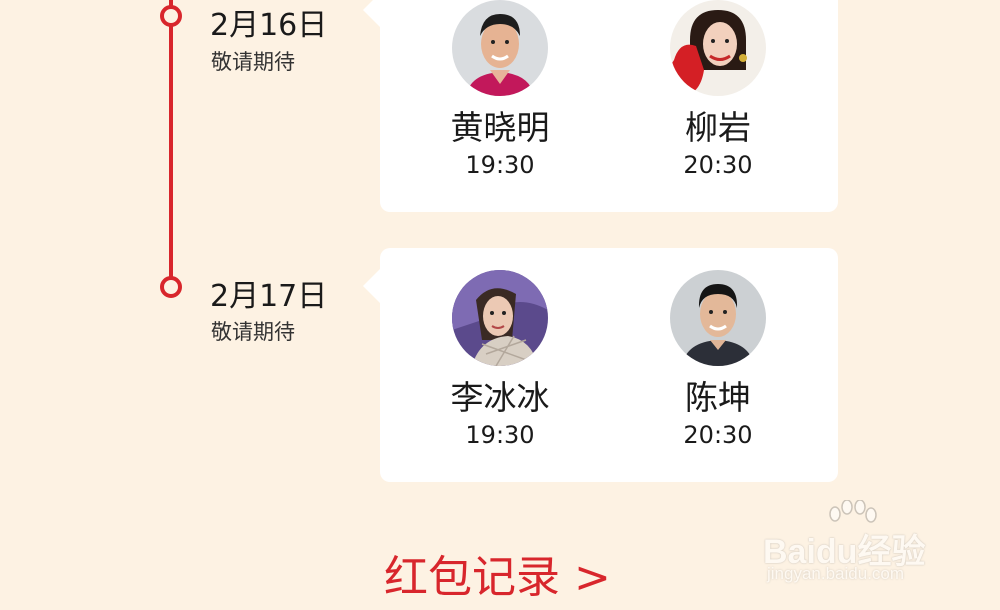  What do you see at coordinates (253, 62) in the screenshot?
I see `schedule-subtitle-1: 敬请期待` at bounding box center [253, 62].